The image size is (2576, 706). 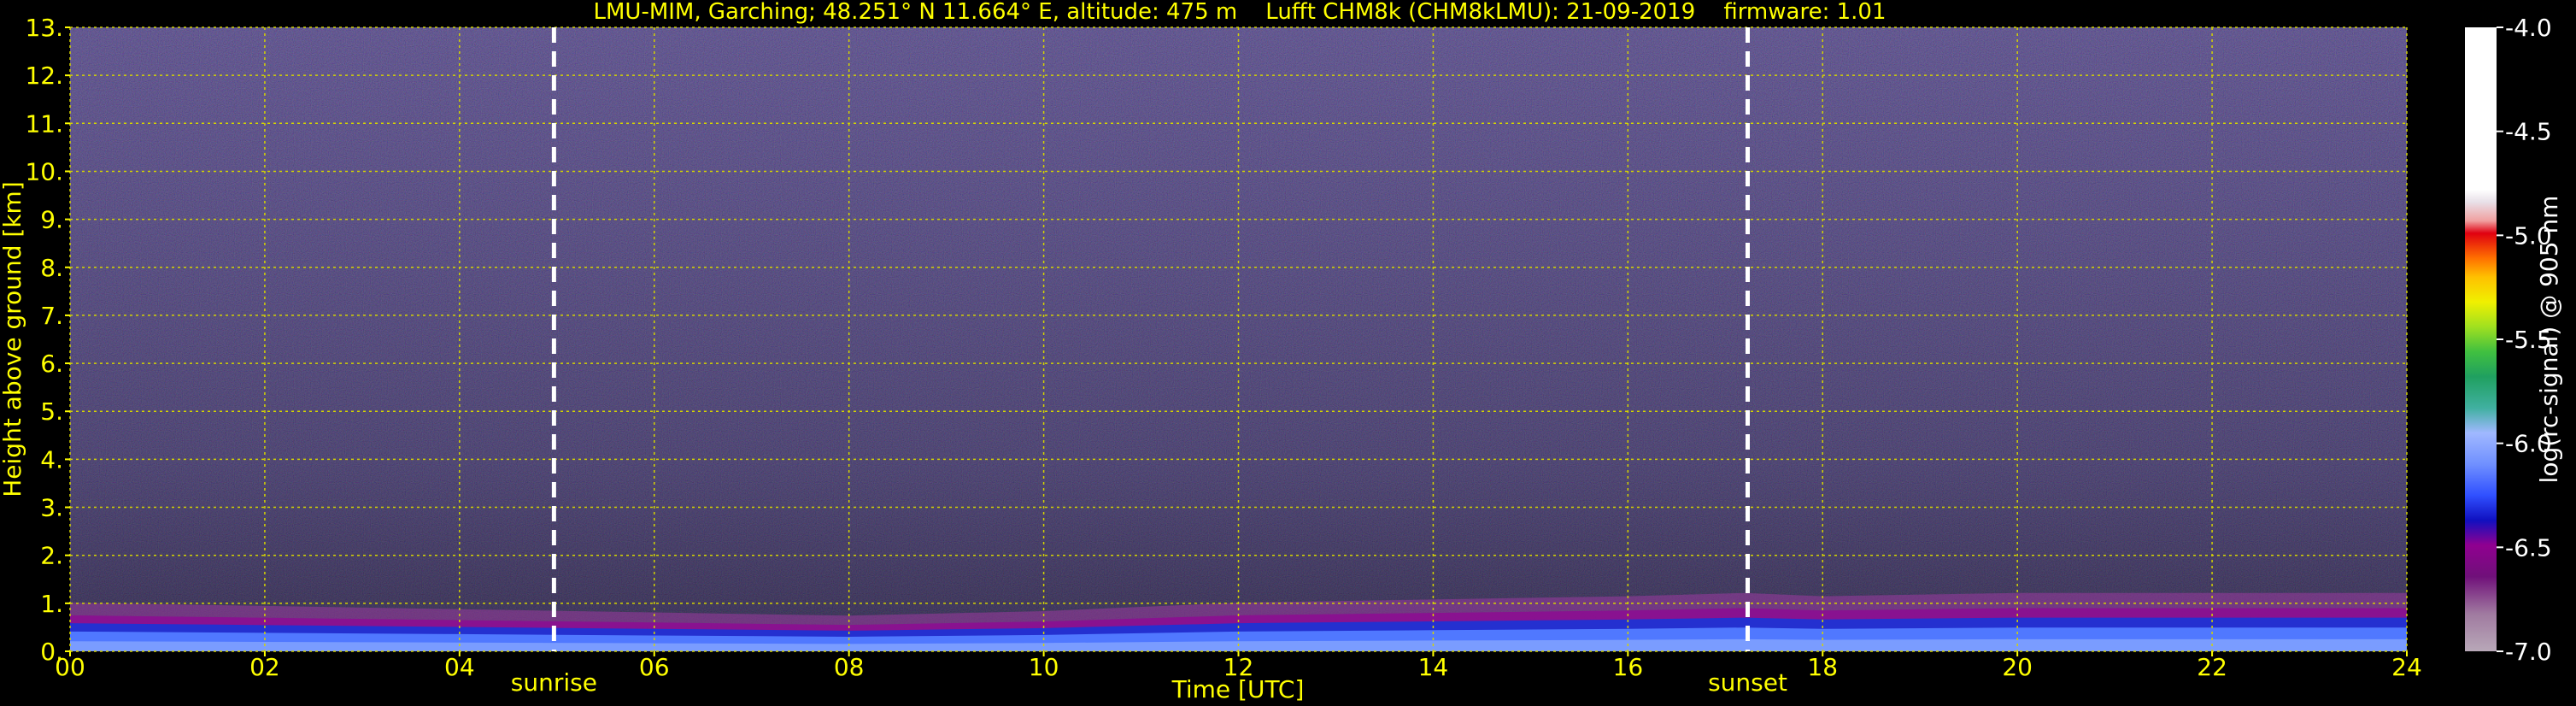 What do you see at coordinates (51, 364) in the screenshot?
I see `y-tick-label: 6.` at bounding box center [51, 364].